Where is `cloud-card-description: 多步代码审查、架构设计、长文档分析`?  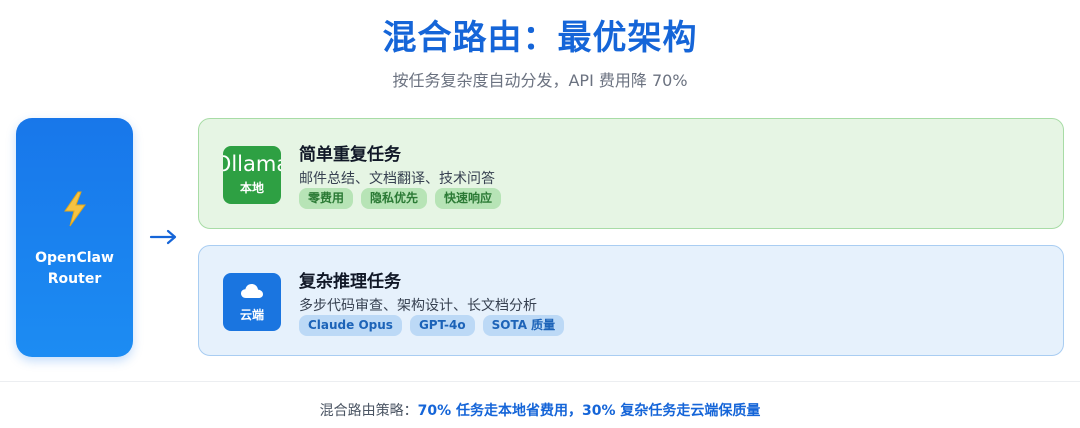
cloud-card-description: 多步代码审查、架构设计、长文档分析 is located at coordinates (418, 306).